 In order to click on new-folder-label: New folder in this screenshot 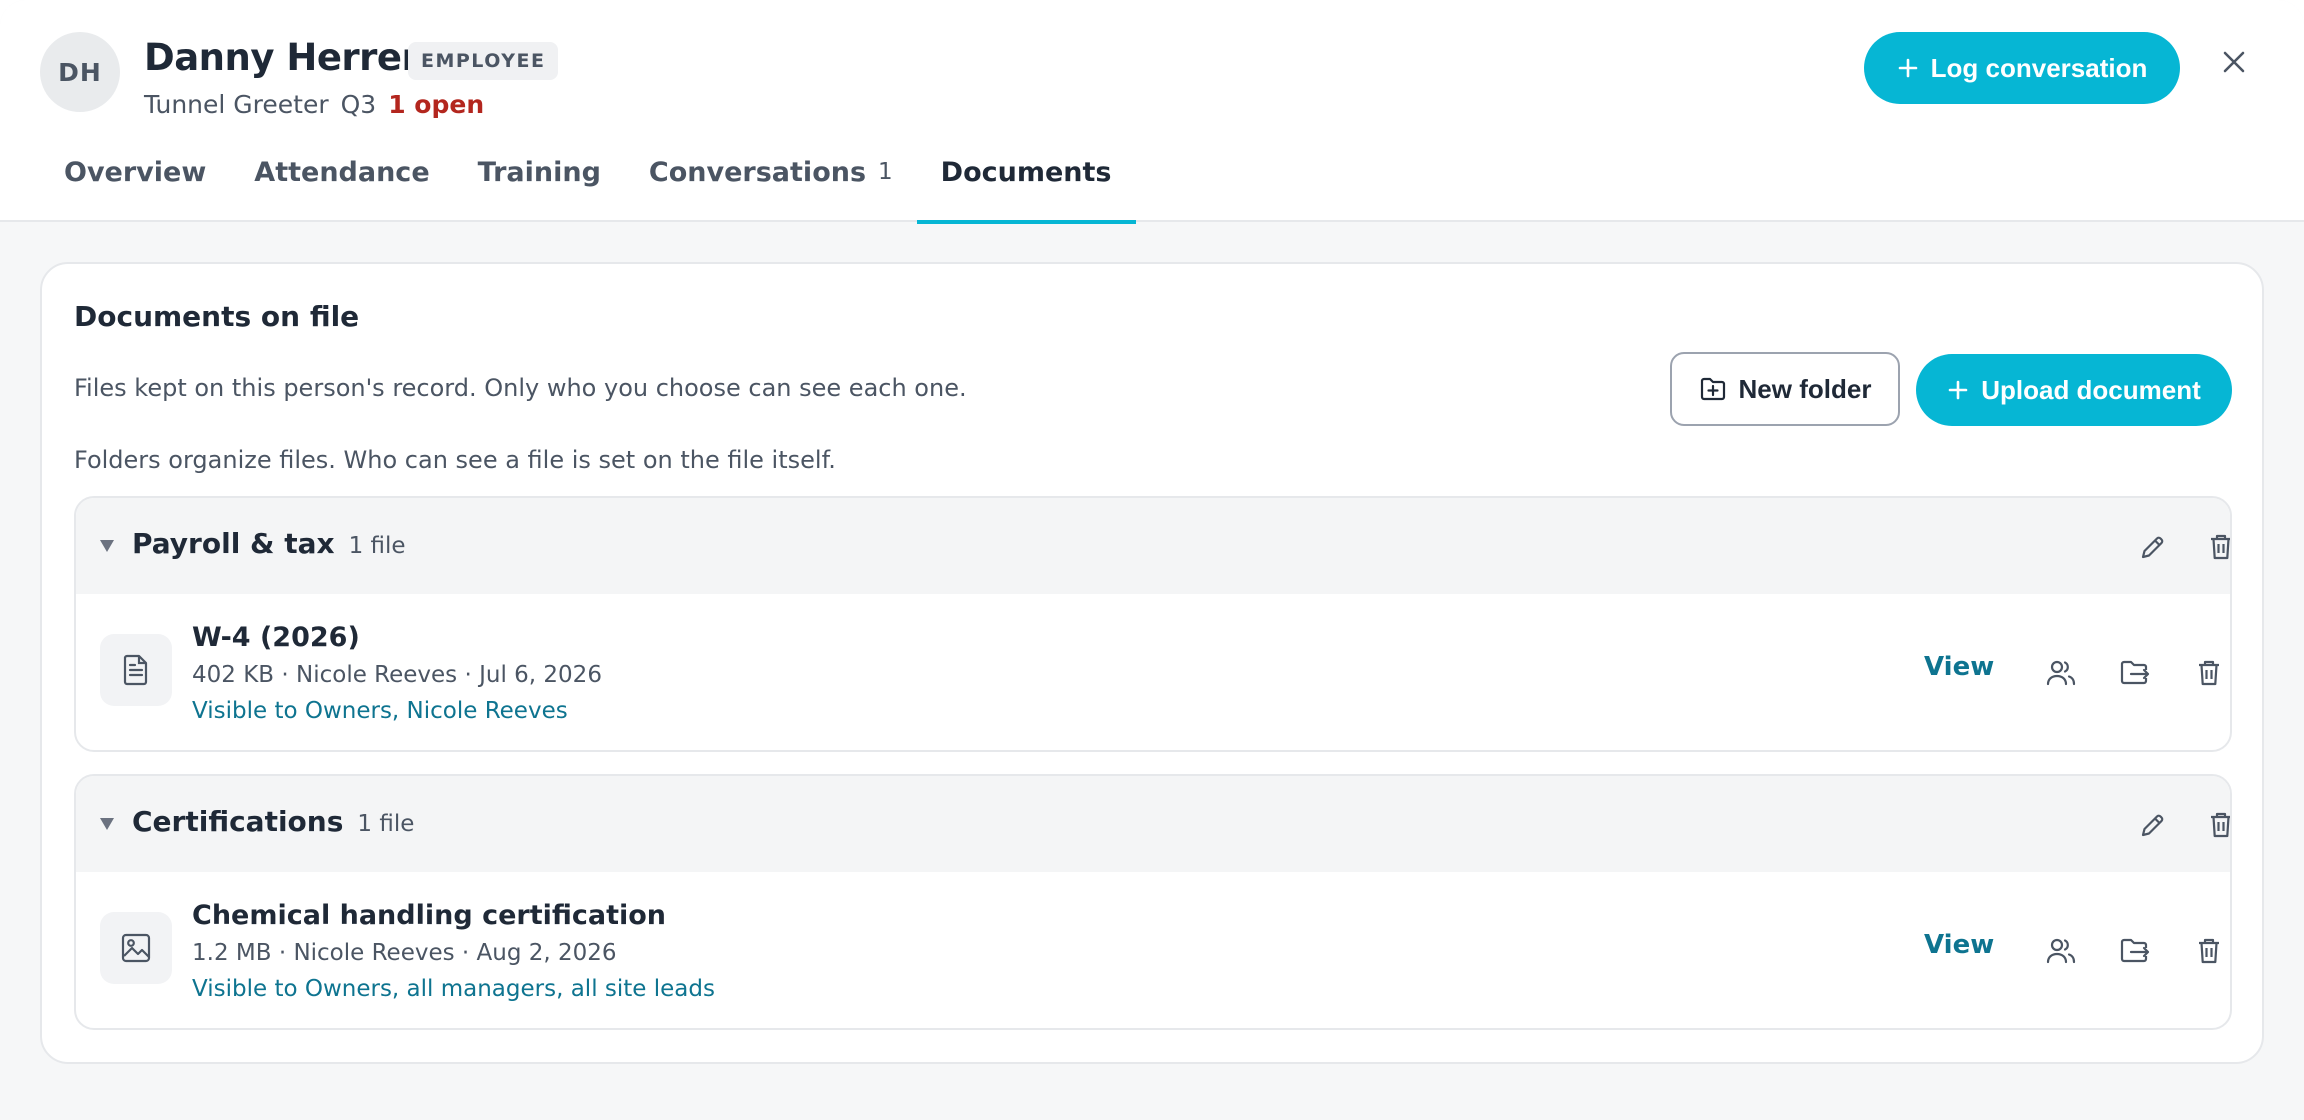, I will do `click(1805, 388)`.